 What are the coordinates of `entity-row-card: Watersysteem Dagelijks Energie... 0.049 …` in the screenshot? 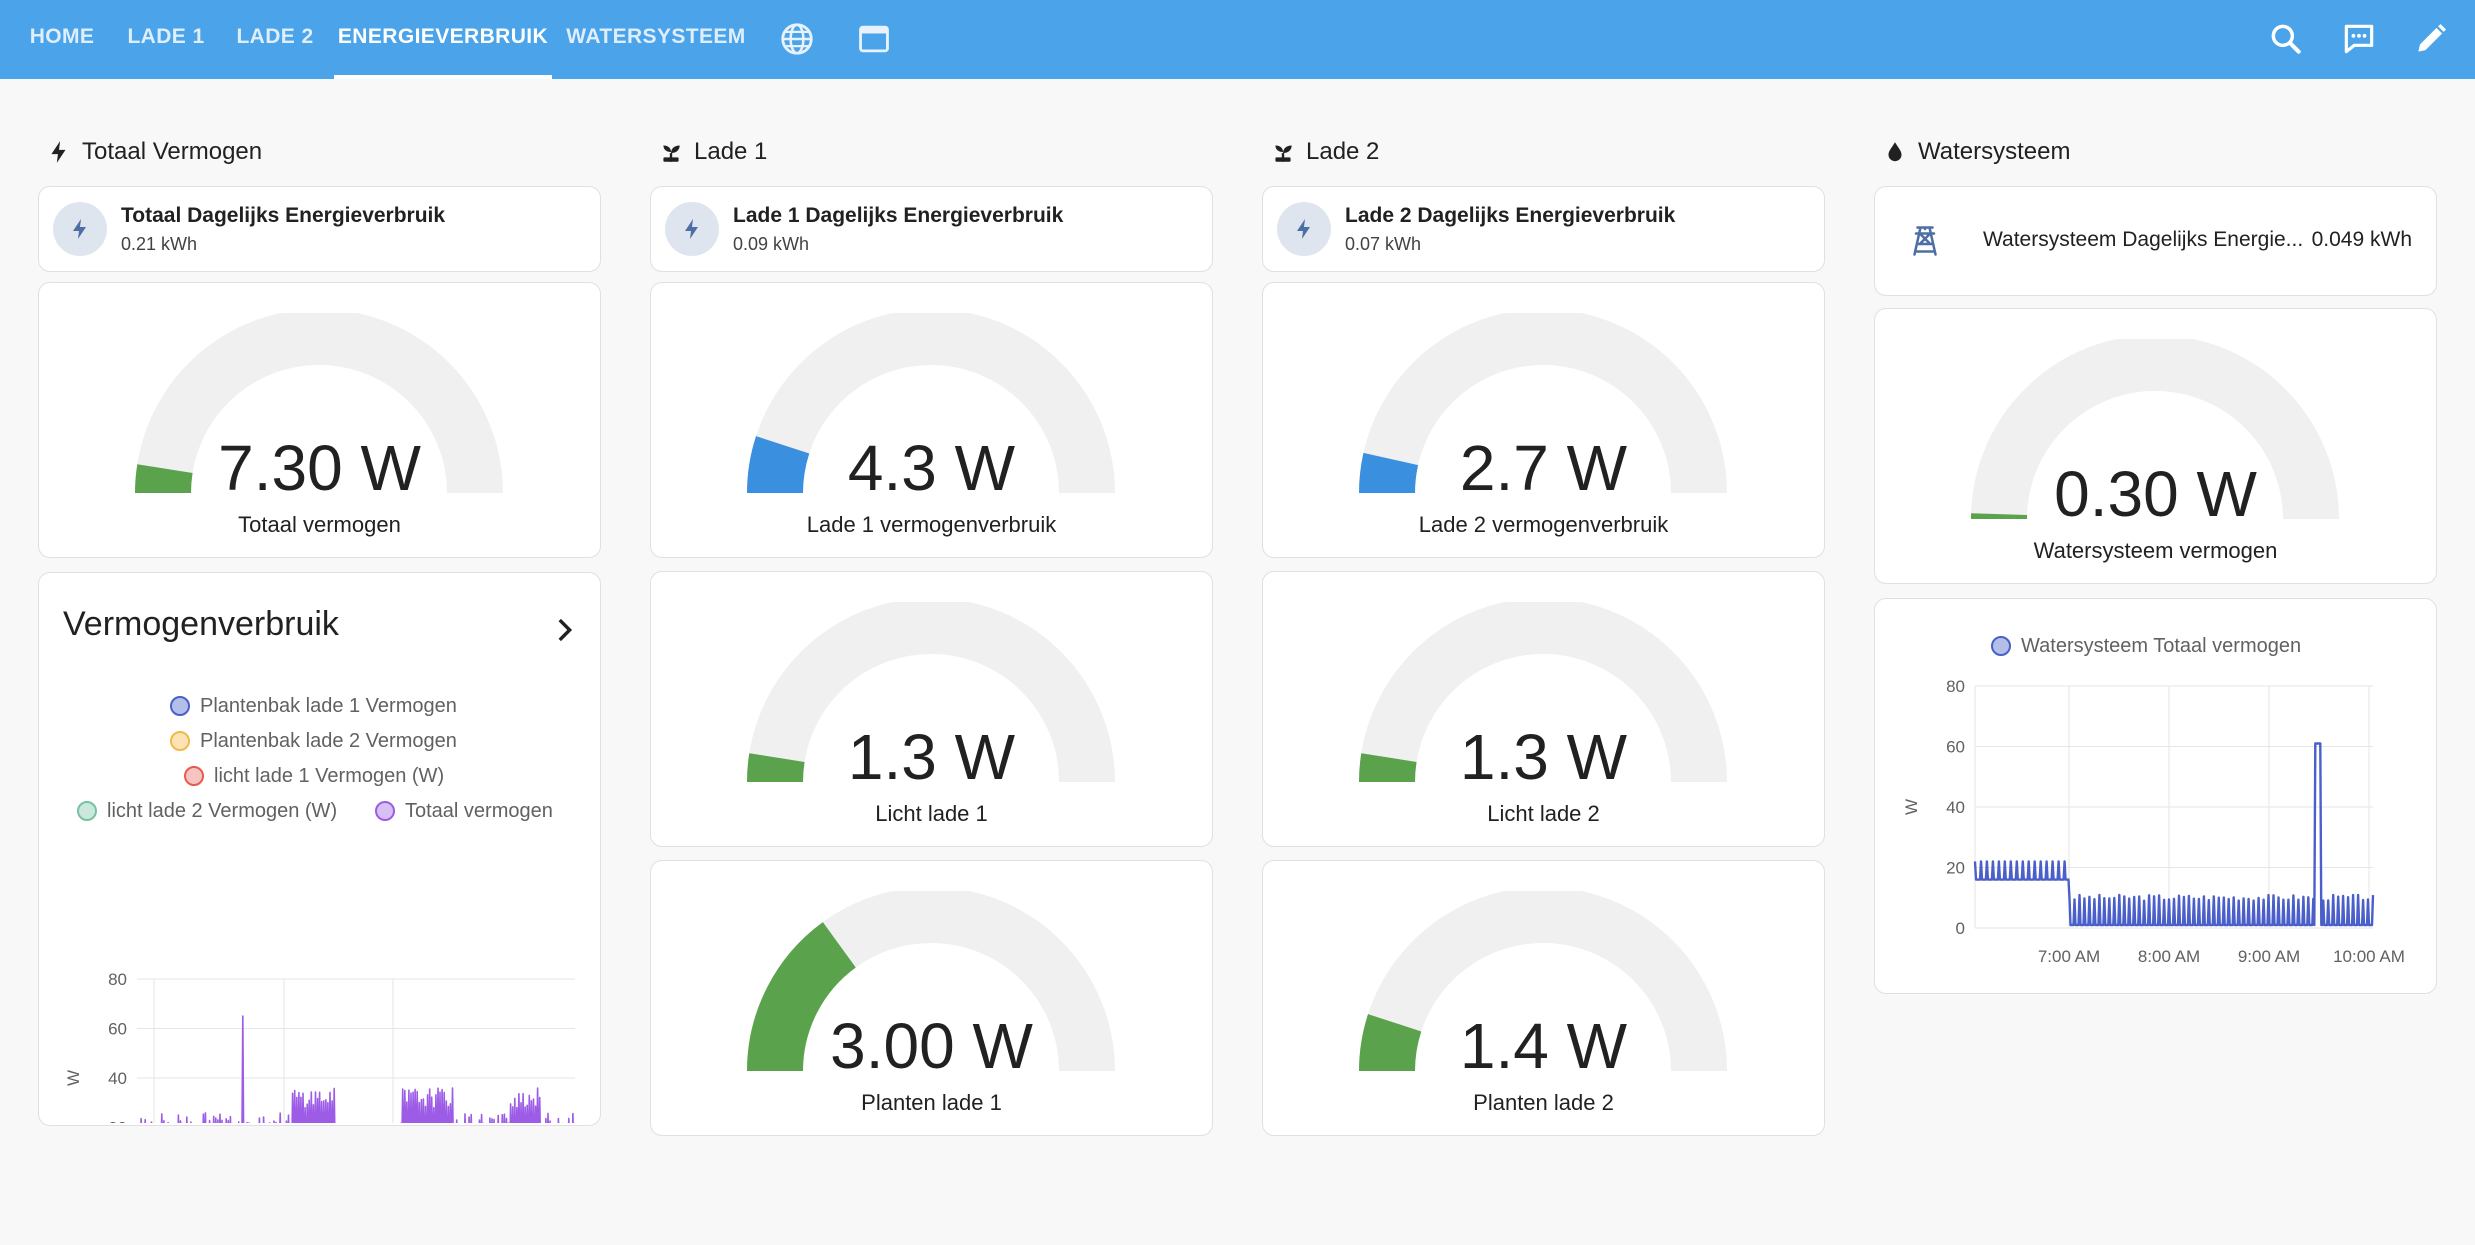 It's located at (2155, 241).